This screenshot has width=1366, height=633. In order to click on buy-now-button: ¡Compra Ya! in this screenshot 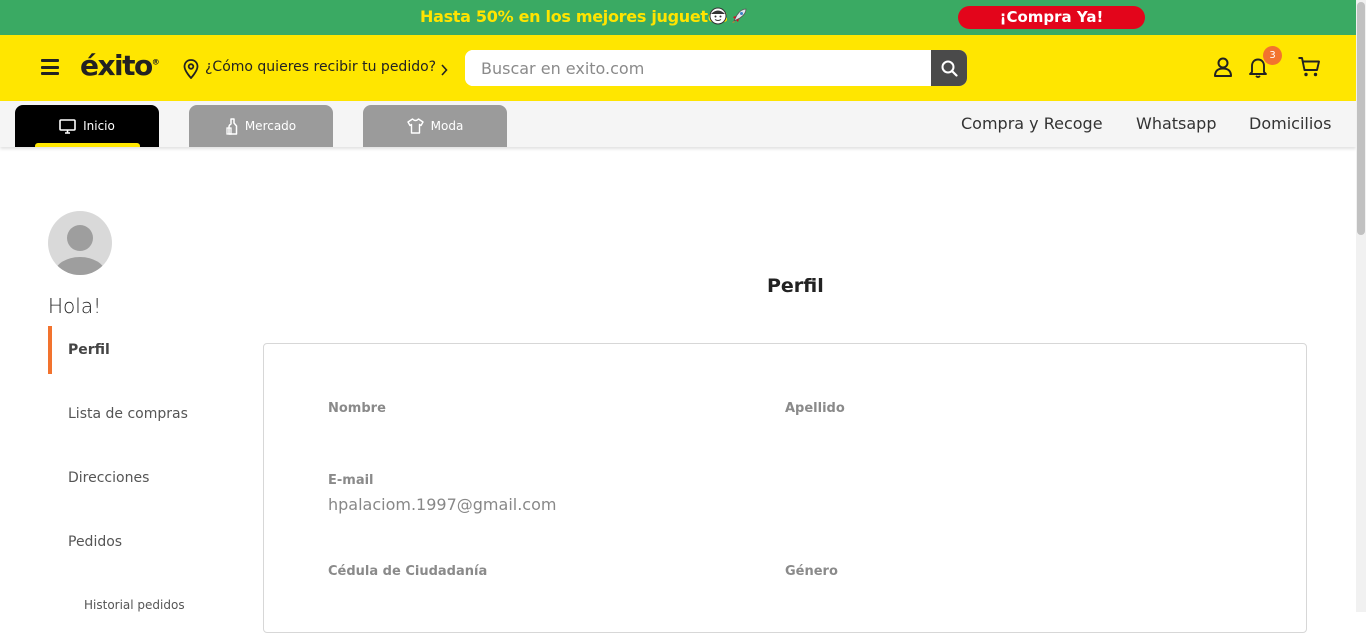, I will do `click(1051, 17)`.